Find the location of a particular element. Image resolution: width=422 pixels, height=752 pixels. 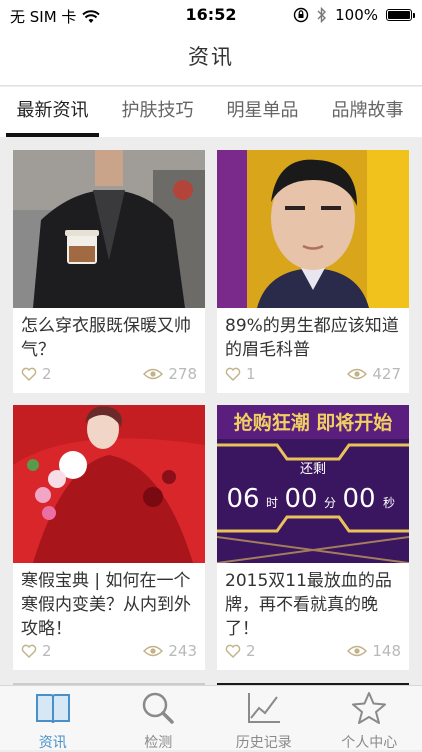

article-title: 89%的男生都应该知道的眉毛科普 is located at coordinates (313, 334).